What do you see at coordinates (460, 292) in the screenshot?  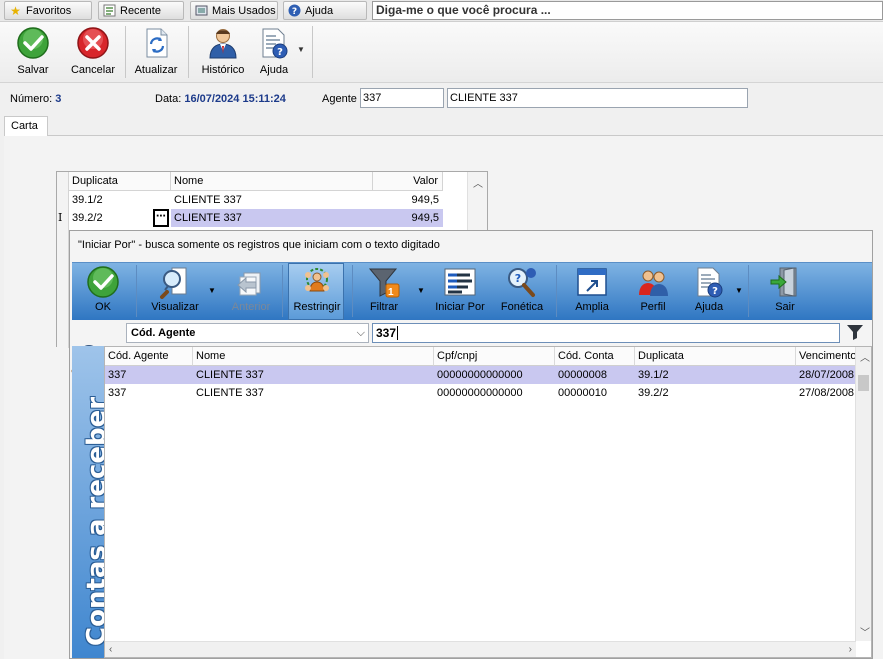 I see `iniciar-por-button: Iniciar Por` at bounding box center [460, 292].